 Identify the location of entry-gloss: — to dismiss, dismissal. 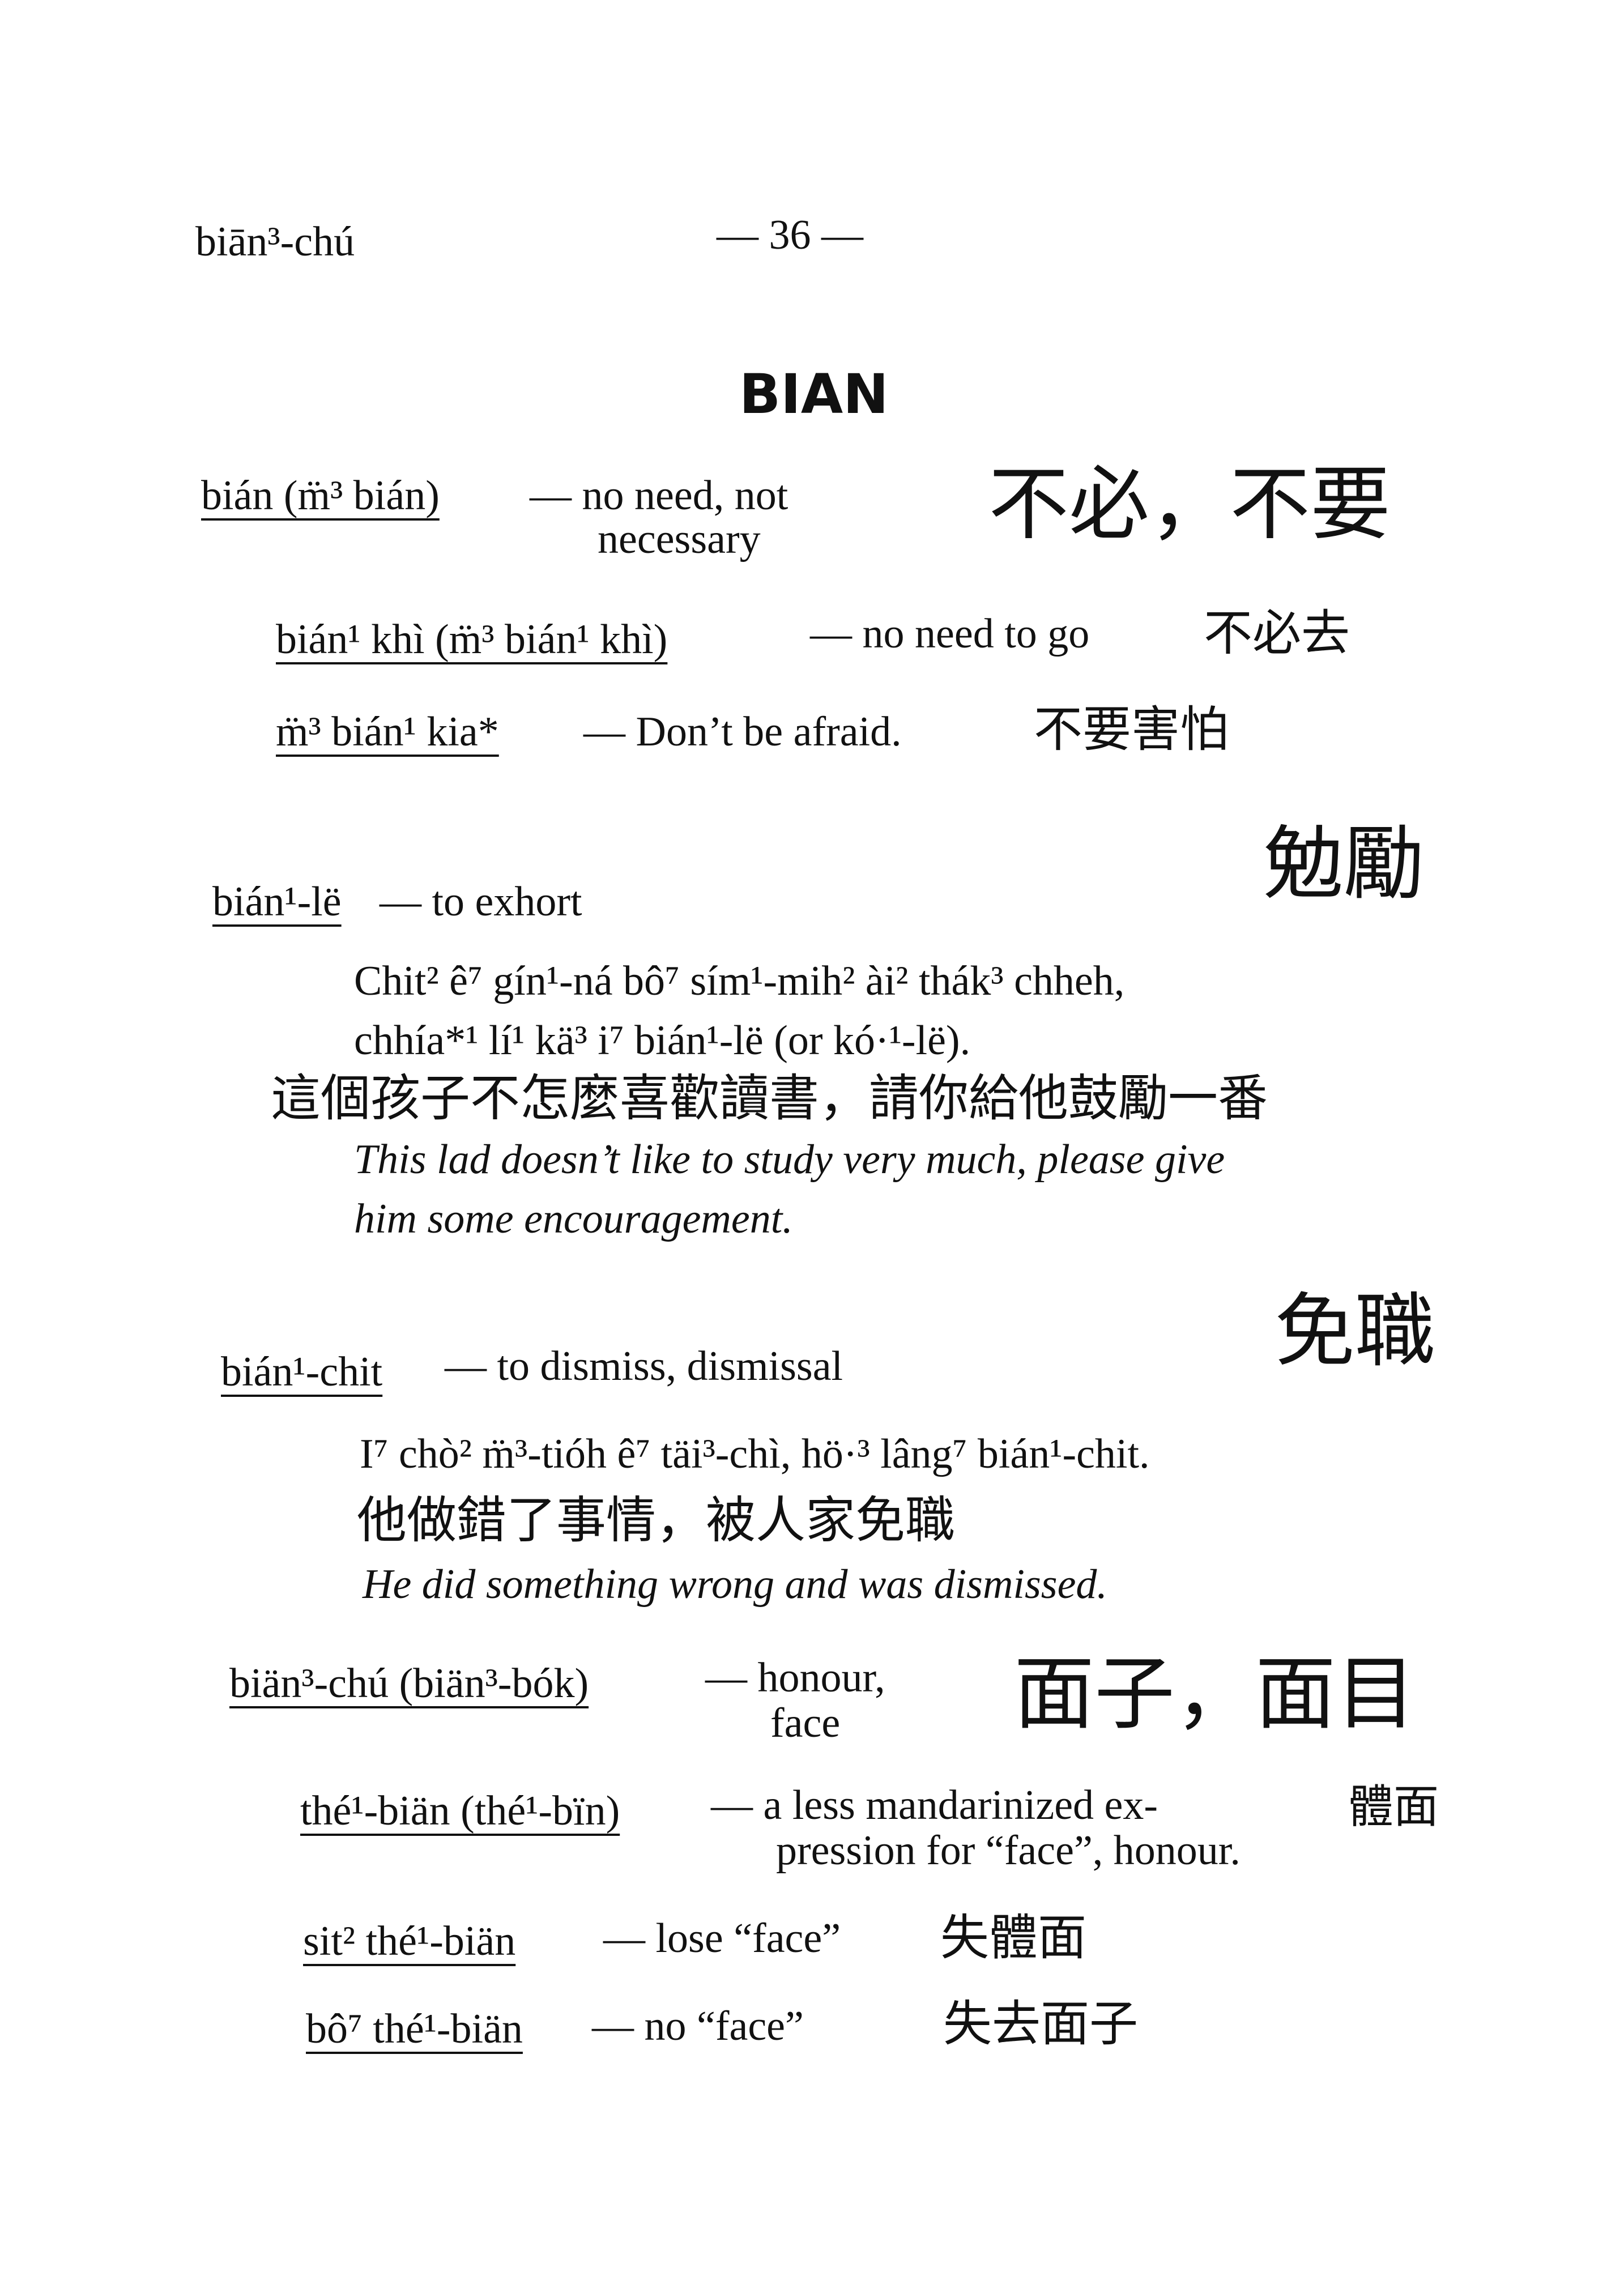
(644, 1366).